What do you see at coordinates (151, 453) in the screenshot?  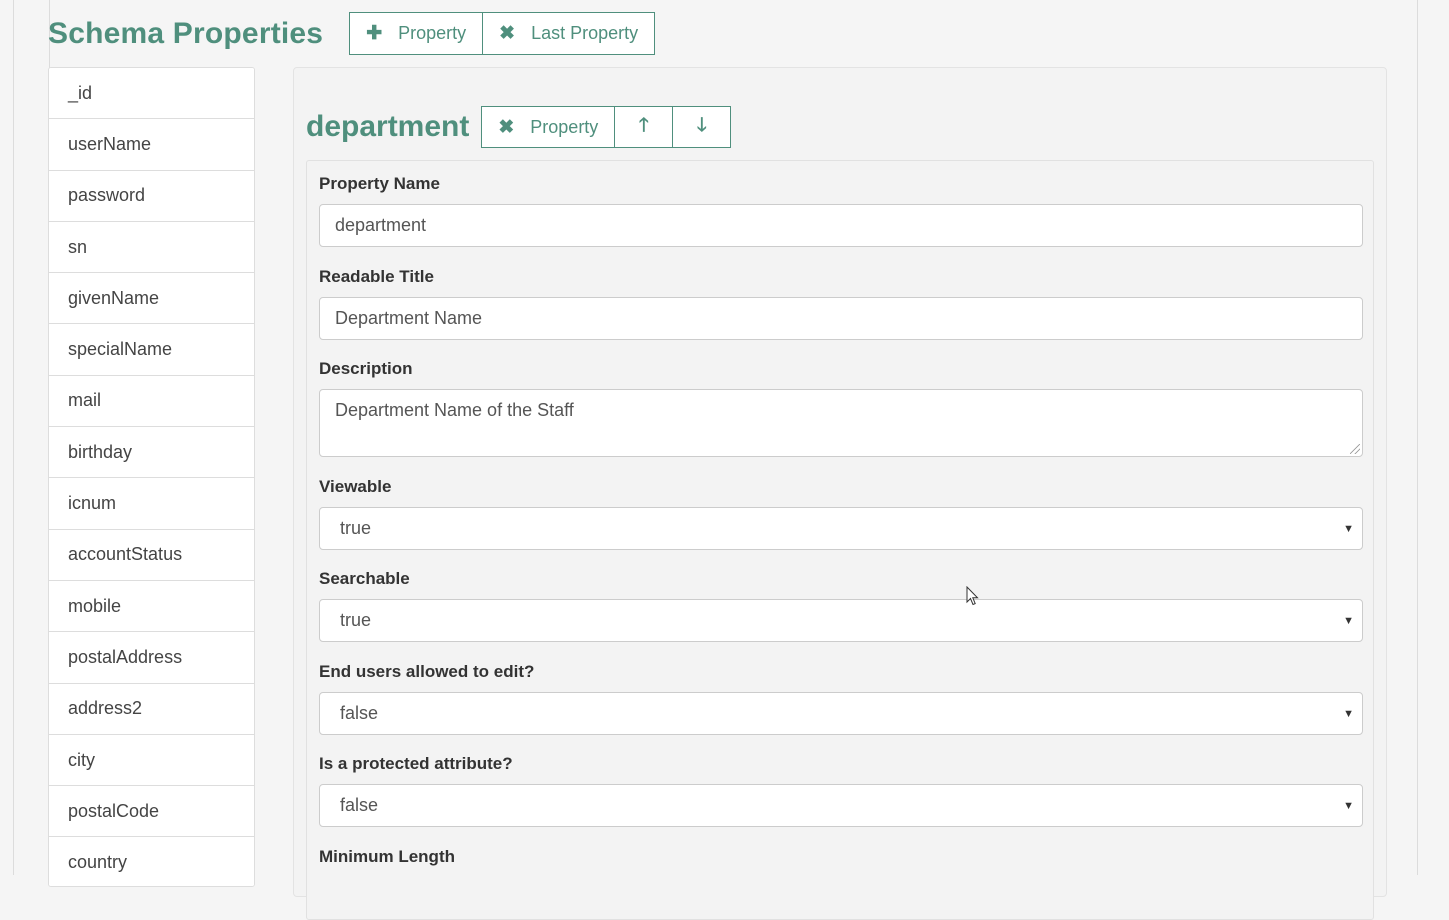 I see `property-list-item: birthday` at bounding box center [151, 453].